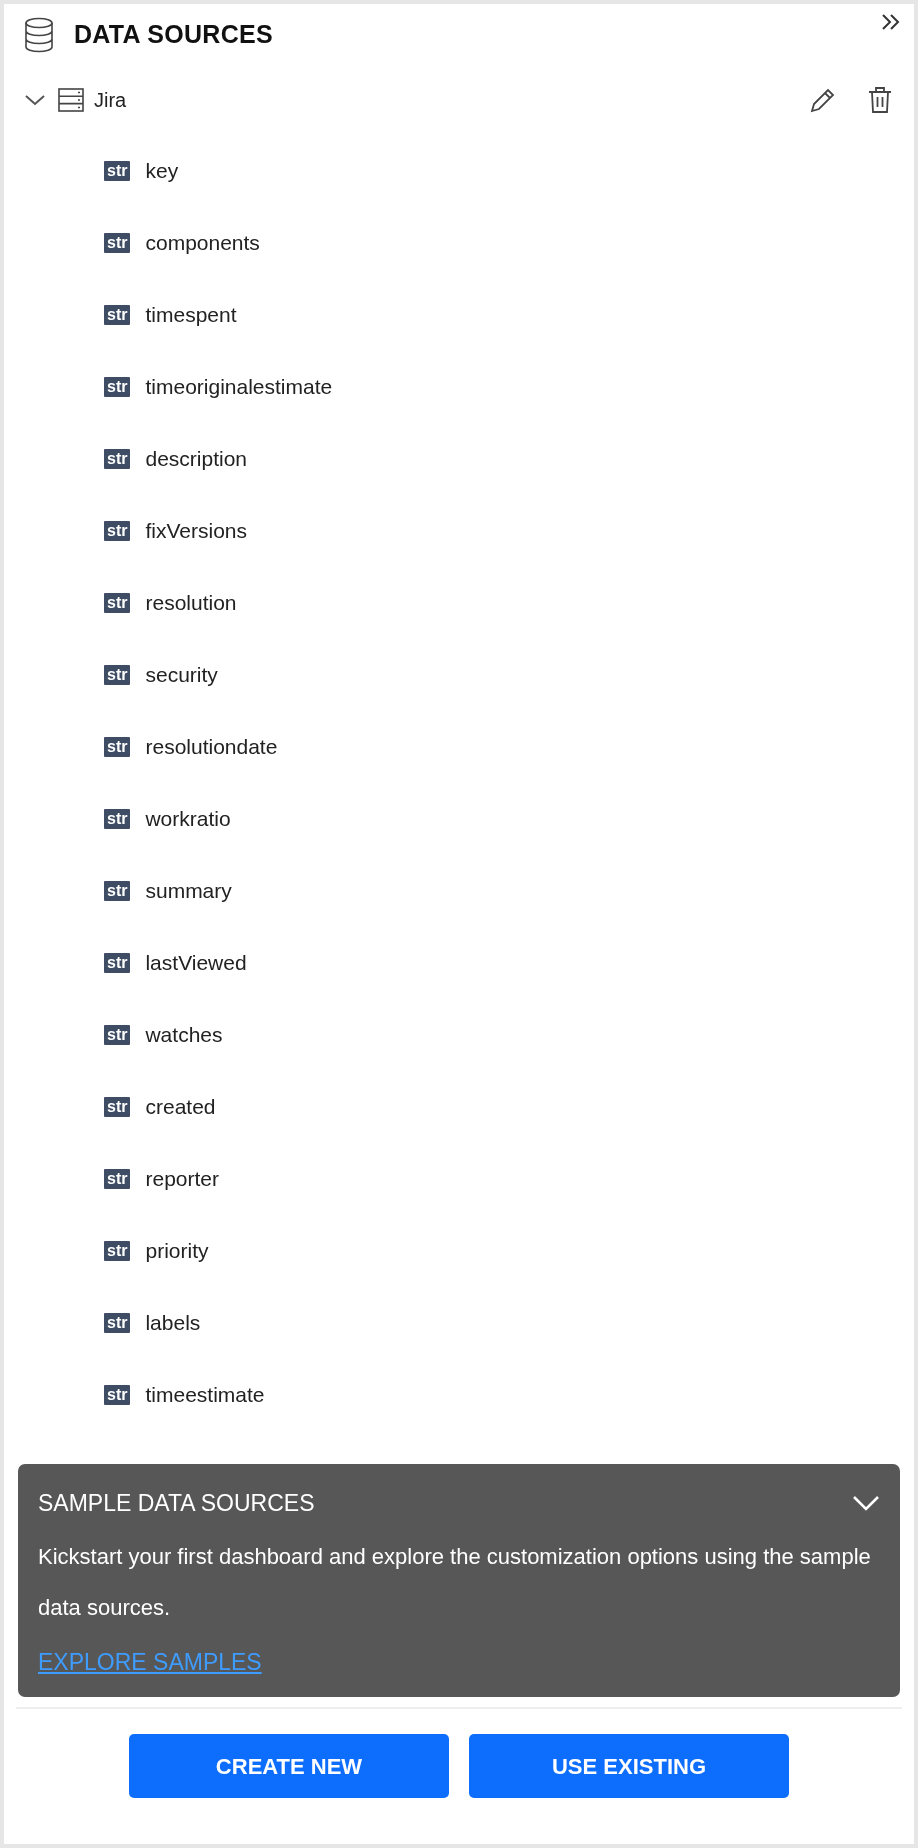  Describe the element at coordinates (880, 100) in the screenshot. I see `trash-icon` at that location.